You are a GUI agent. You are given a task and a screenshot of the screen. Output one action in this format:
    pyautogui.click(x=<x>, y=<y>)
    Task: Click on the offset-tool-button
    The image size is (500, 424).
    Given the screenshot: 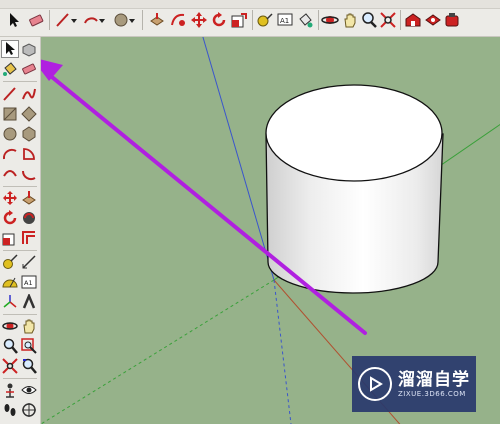 What is the action you would take?
    pyautogui.click(x=29, y=238)
    